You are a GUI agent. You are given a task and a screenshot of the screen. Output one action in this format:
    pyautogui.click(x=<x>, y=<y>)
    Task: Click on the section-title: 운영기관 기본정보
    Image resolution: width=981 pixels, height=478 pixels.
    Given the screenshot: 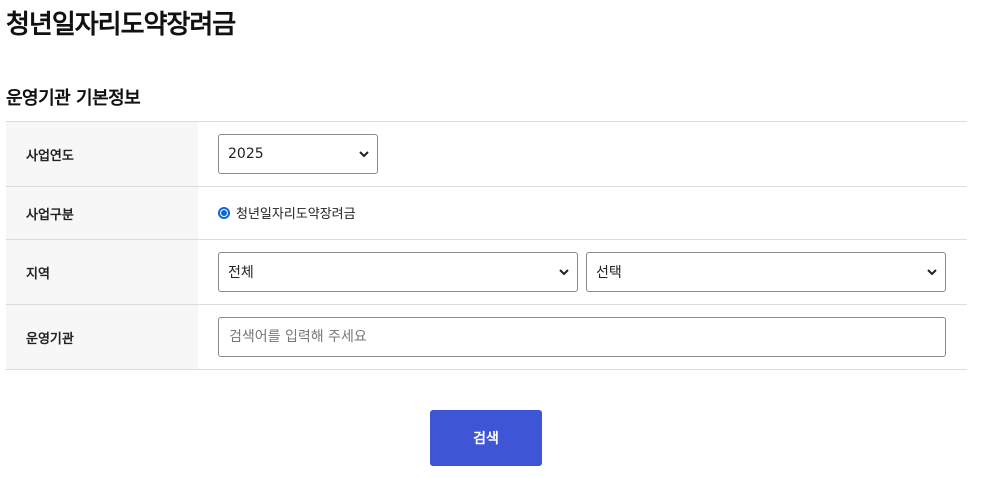 What is the action you would take?
    pyautogui.click(x=73, y=98)
    